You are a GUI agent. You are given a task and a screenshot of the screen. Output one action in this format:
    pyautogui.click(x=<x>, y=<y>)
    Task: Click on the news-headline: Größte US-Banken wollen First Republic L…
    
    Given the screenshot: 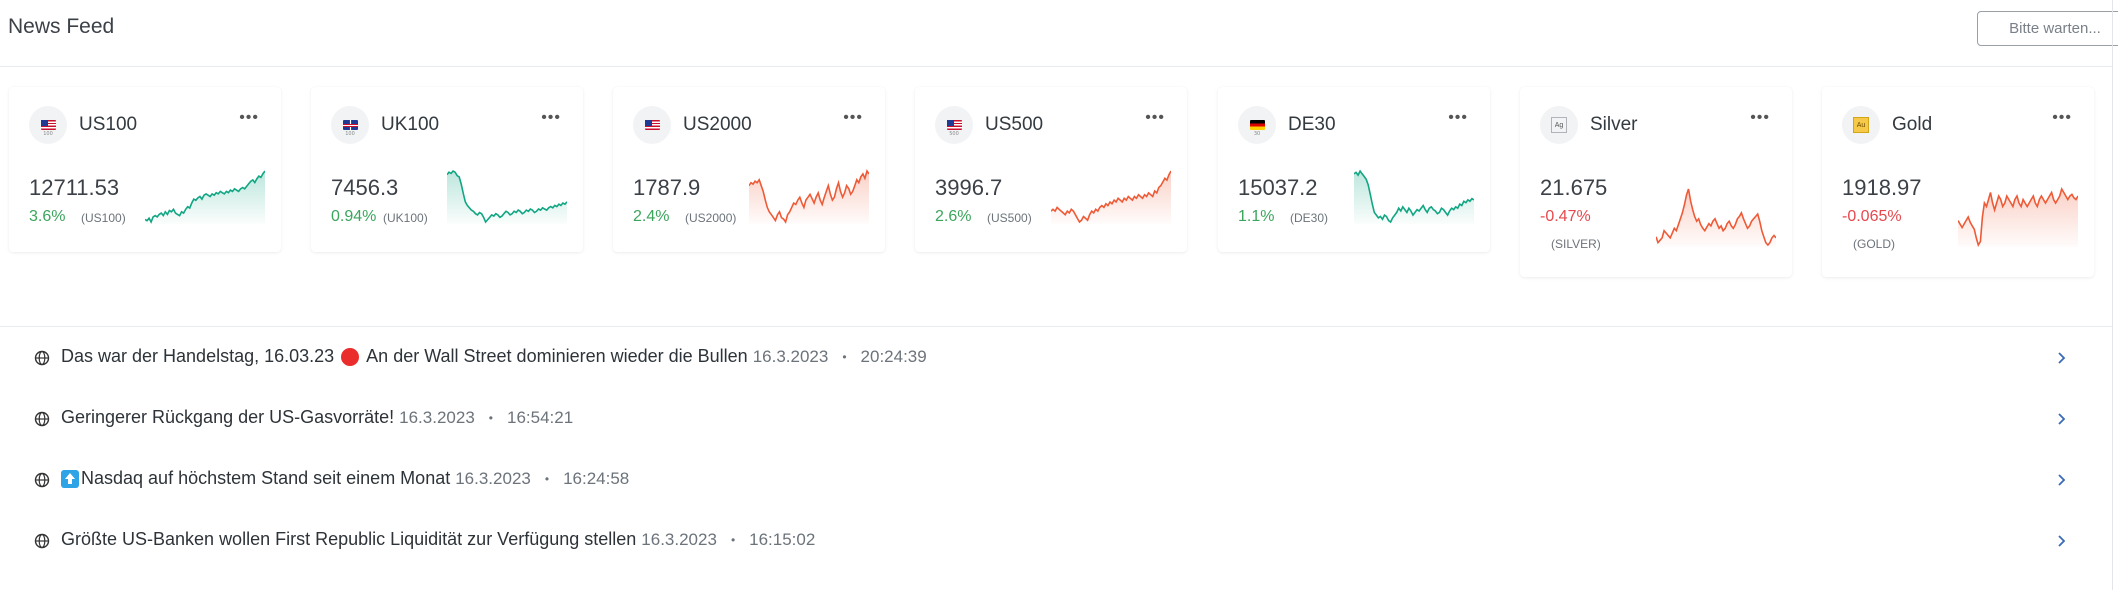 What is the action you would take?
    pyautogui.click(x=438, y=539)
    